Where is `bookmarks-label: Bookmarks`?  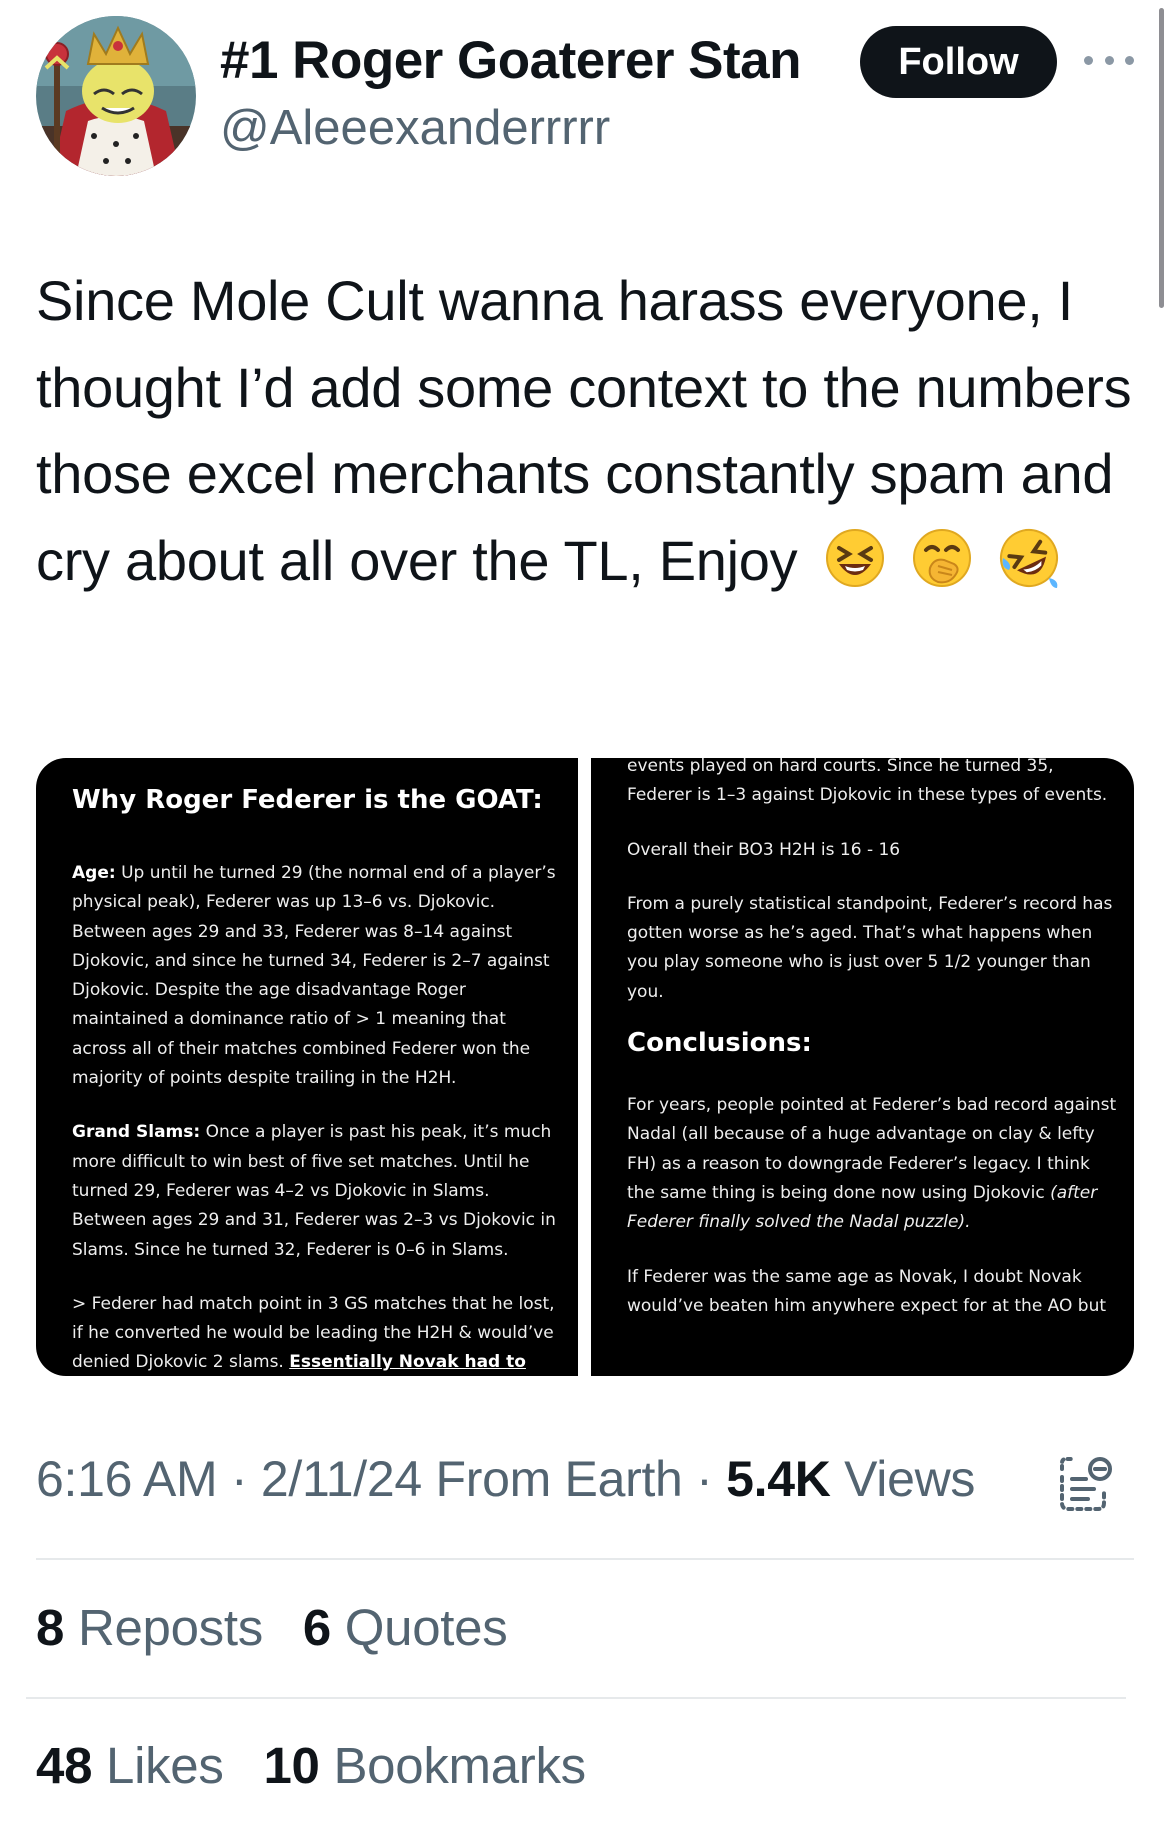 bookmarks-label: Bookmarks is located at coordinates (459, 1765).